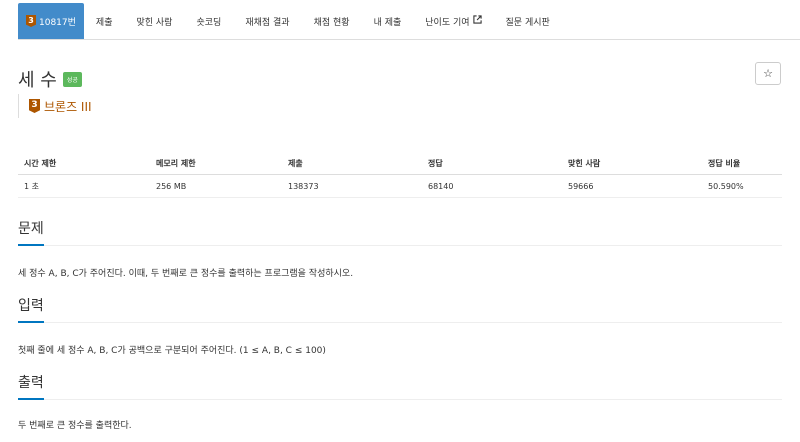  What do you see at coordinates (216, 186) in the screenshot?
I see `cell-memory-limit: 256 MB` at bounding box center [216, 186].